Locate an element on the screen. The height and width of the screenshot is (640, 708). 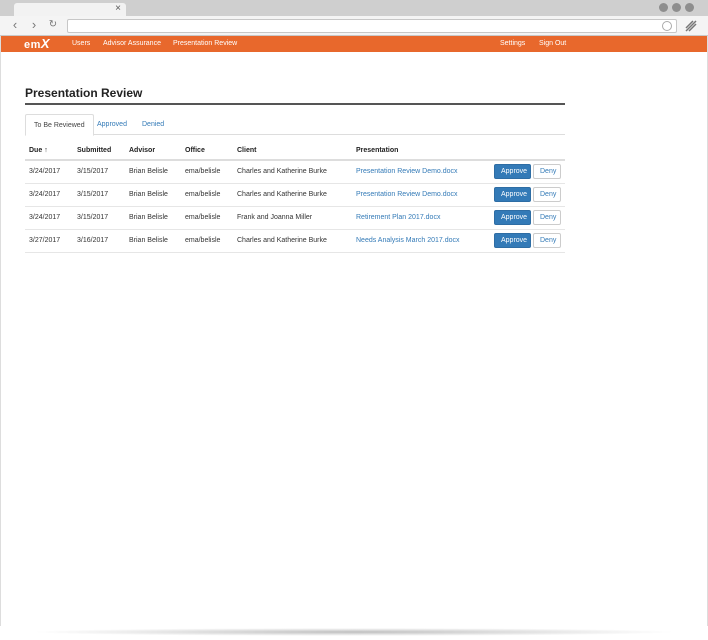
tab-denied: Denied is located at coordinates (153, 124).